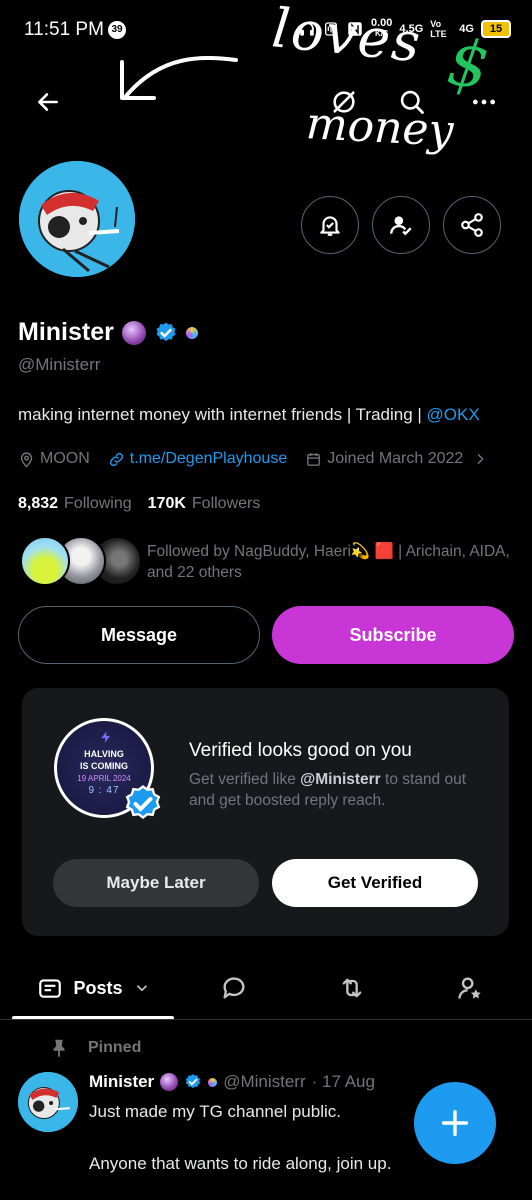 This screenshot has width=532, height=1200. What do you see at coordinates (45, 561) in the screenshot?
I see `follower-avatar` at bounding box center [45, 561].